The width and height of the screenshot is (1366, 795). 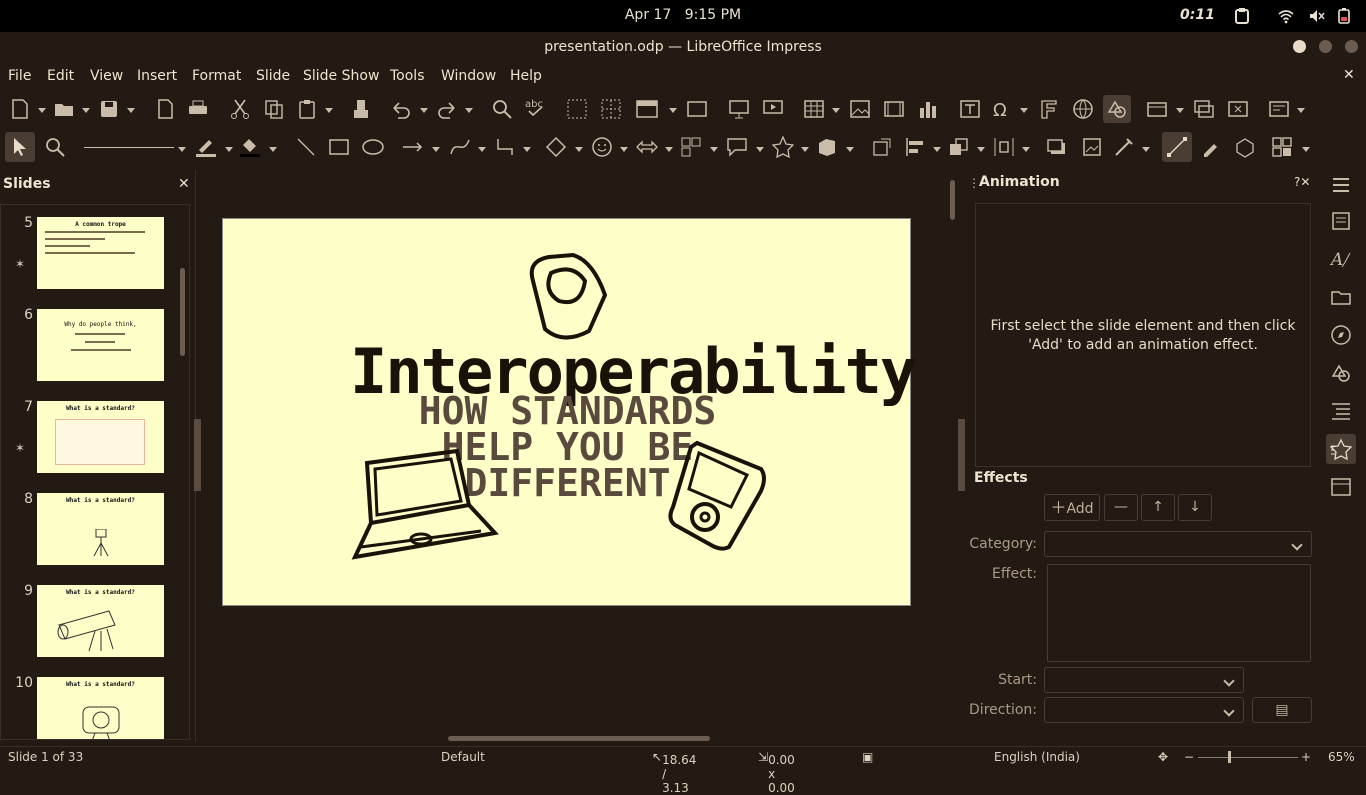 What do you see at coordinates (229, 149) in the screenshot?
I see `line-color-dropdown` at bounding box center [229, 149].